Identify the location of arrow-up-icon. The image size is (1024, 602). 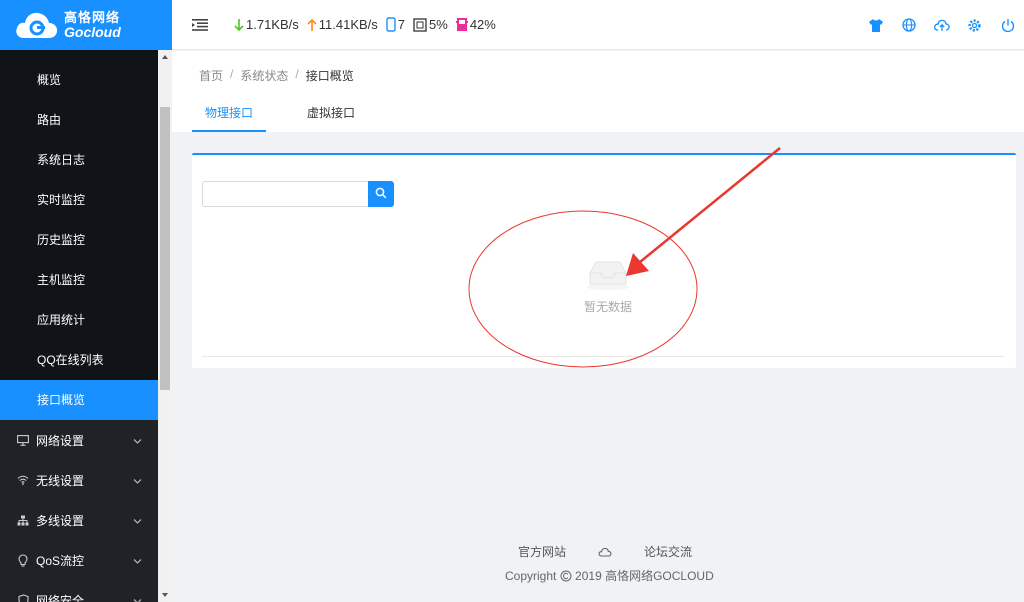
(312, 25).